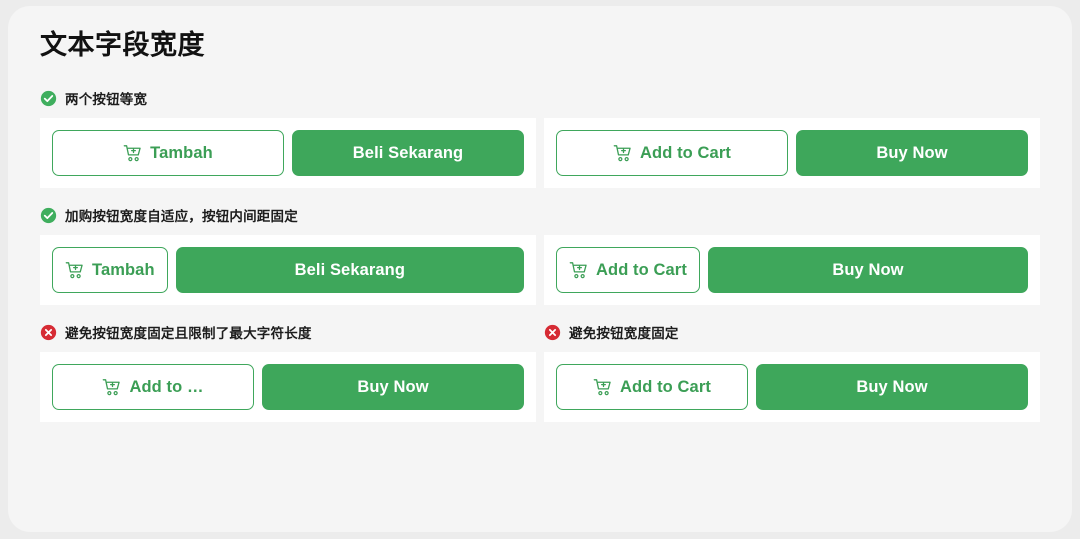 This screenshot has height=539, width=1080. I want to click on label-cell: 避免按钮宽度固定且限制了最大字符长度, so click(288, 336).